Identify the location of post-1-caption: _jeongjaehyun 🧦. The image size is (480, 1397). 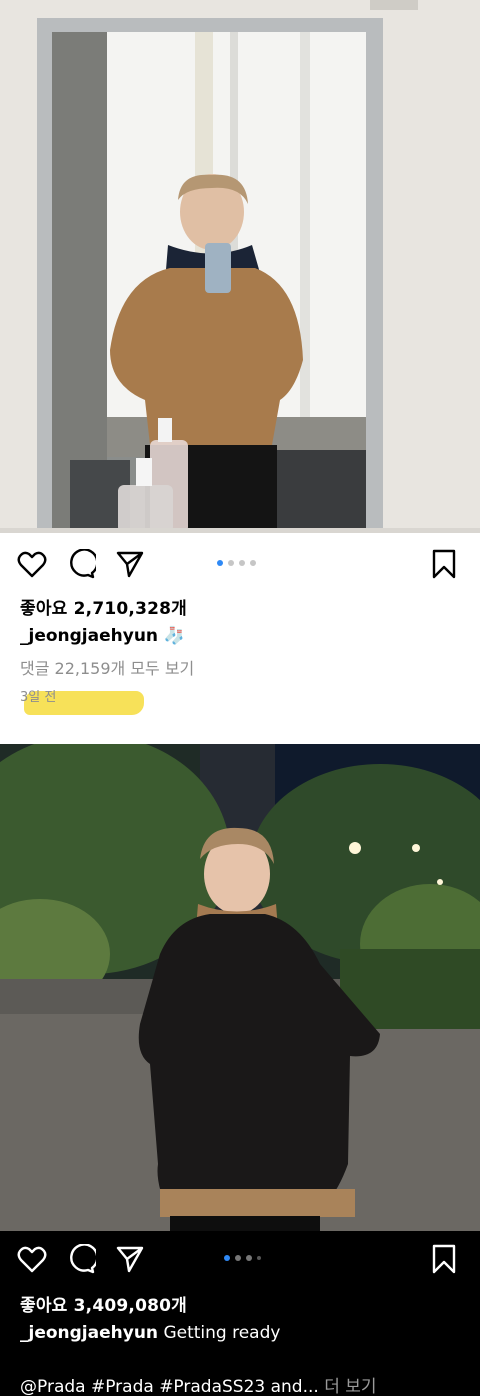
(102, 636).